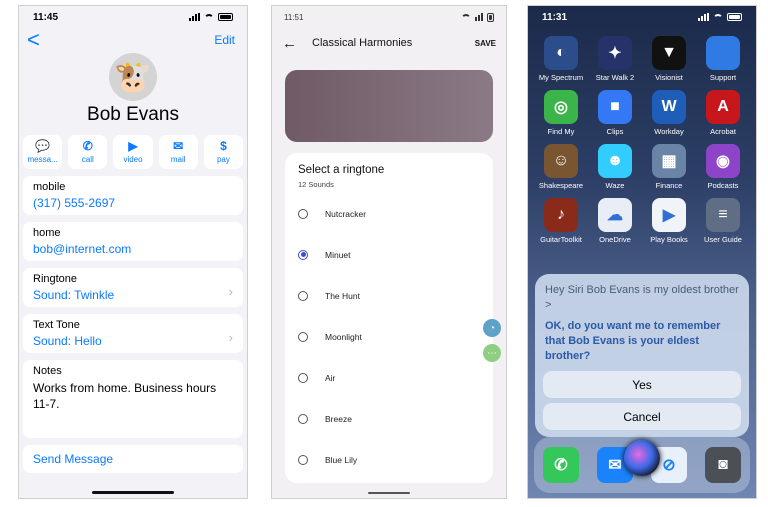  What do you see at coordinates (389, 459) in the screenshot?
I see `ringtone-item: Blue Lily` at bounding box center [389, 459].